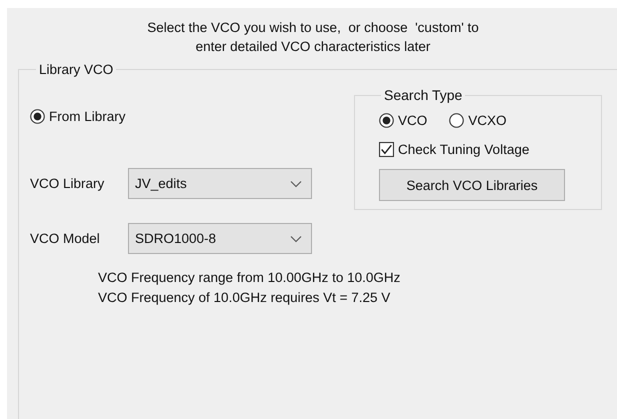 This screenshot has width=617, height=419. Describe the element at coordinates (313, 28) in the screenshot. I see `instruction-text: Select the VCO you wish to use, or choose 'custom' to` at that location.